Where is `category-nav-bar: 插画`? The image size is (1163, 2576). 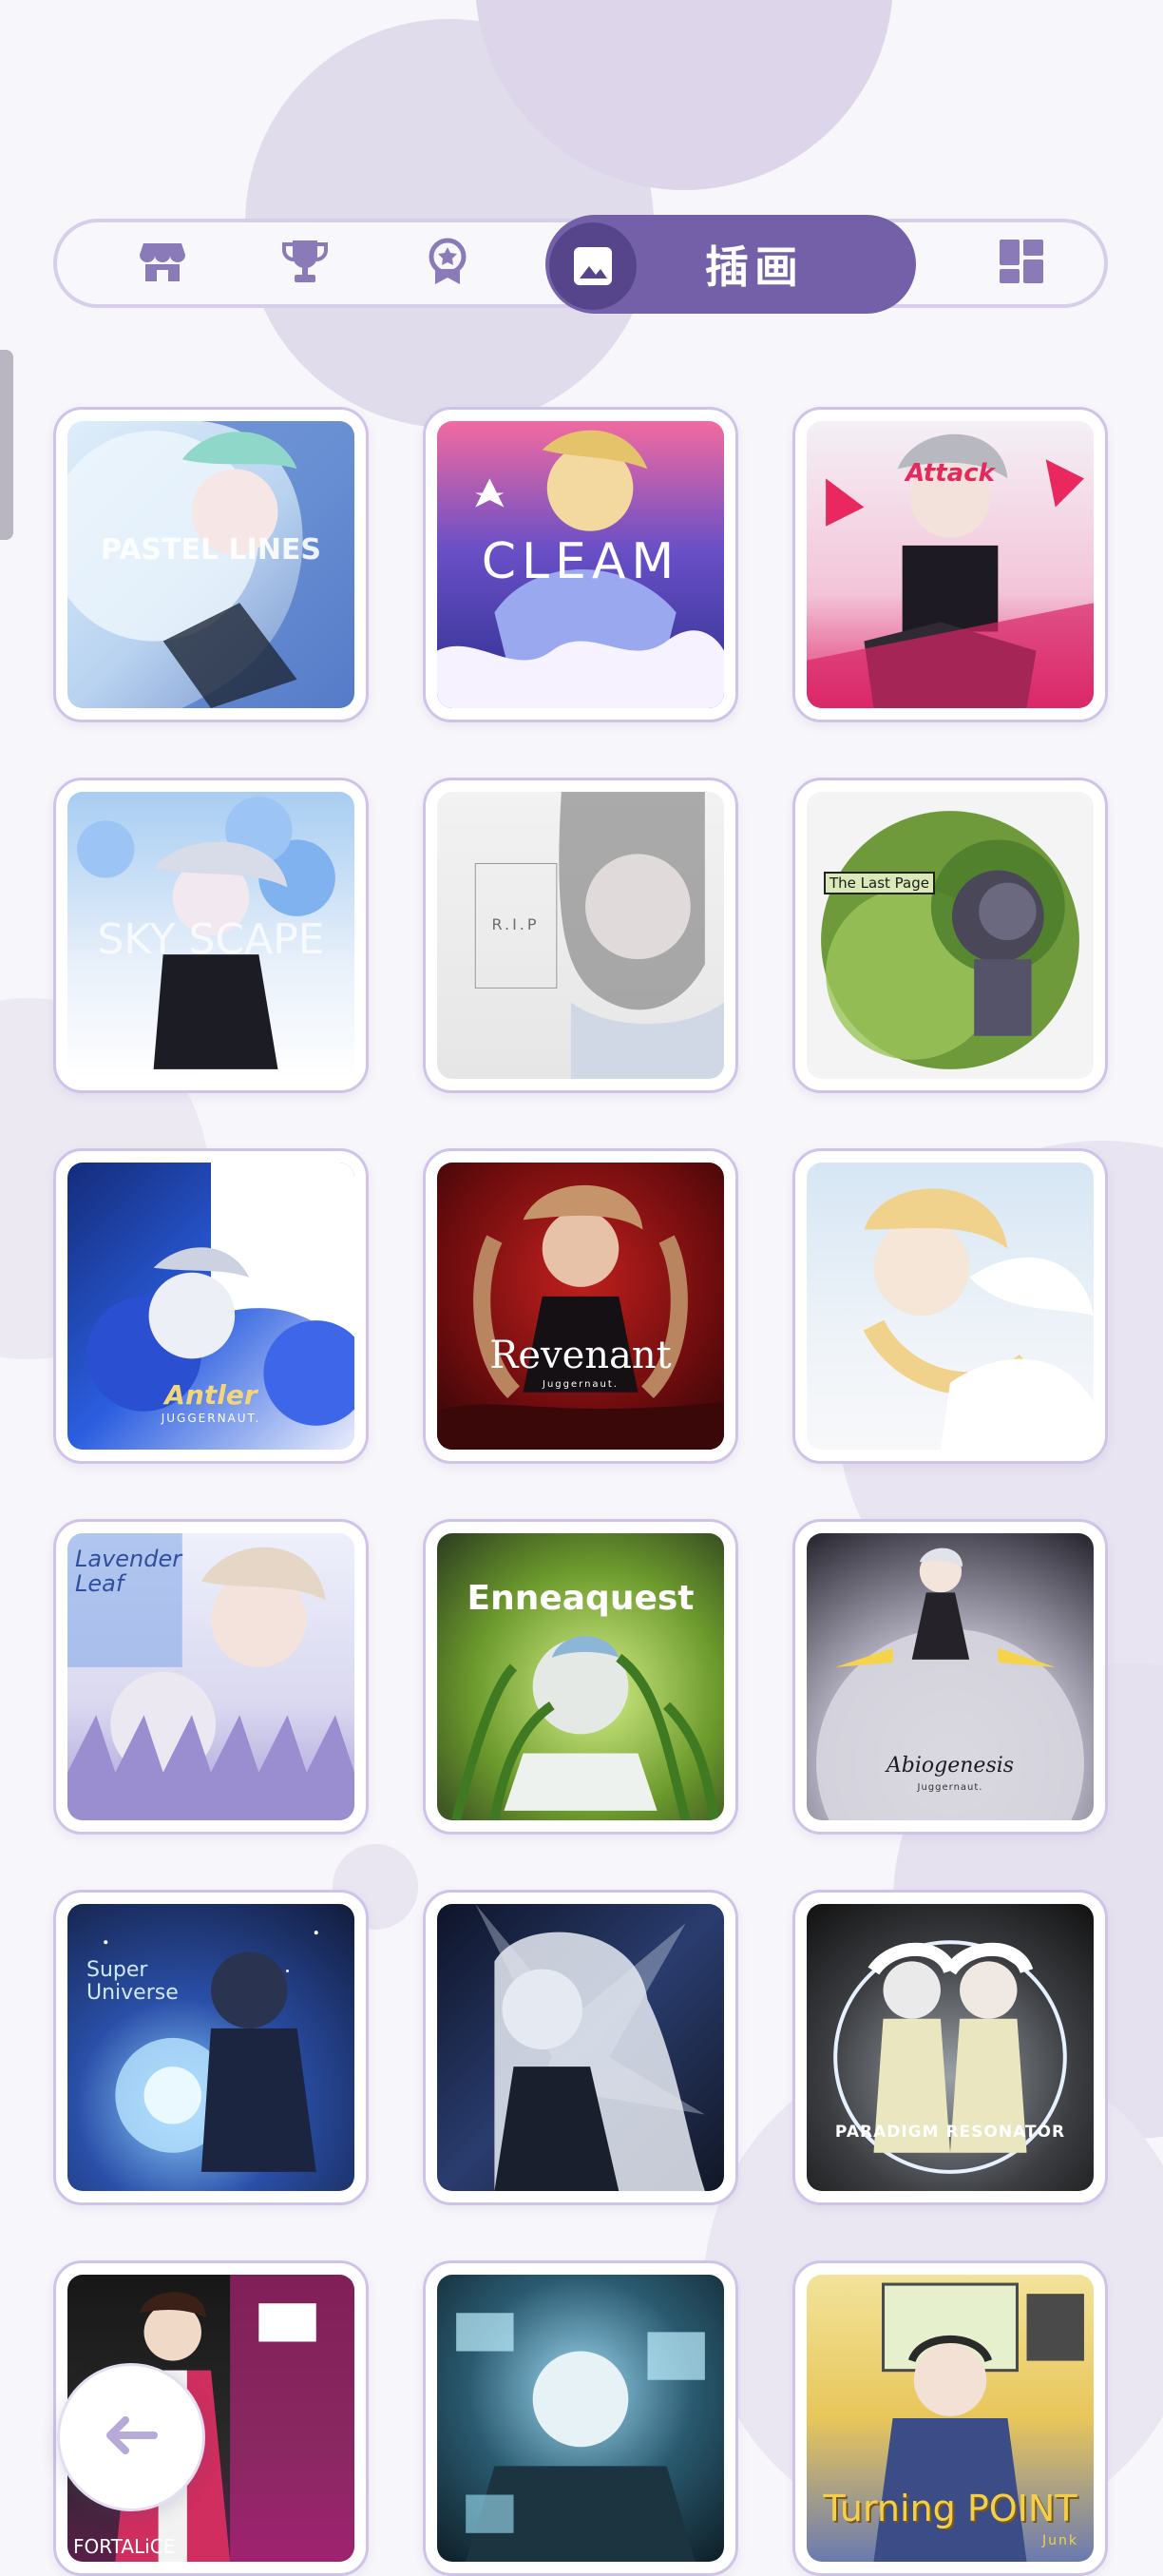
category-nav-bar: 插画 is located at coordinates (581, 265).